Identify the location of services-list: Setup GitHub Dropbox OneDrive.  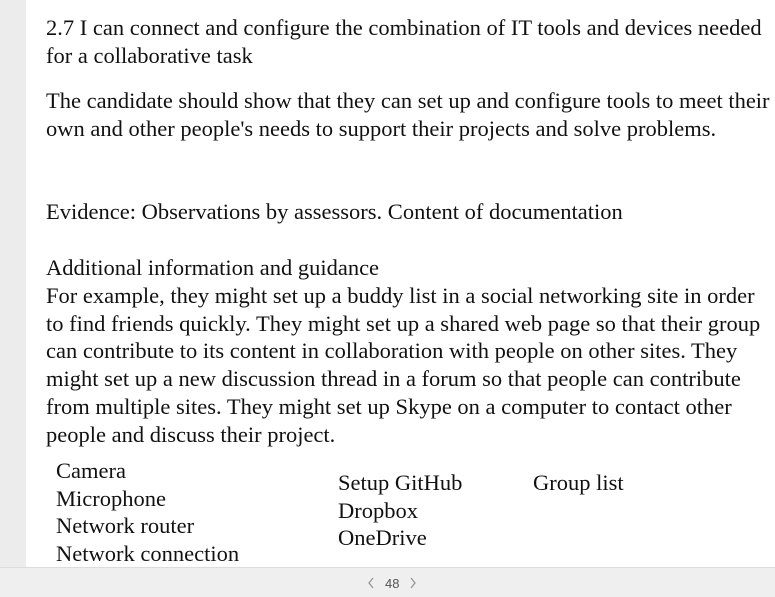
(400, 510).